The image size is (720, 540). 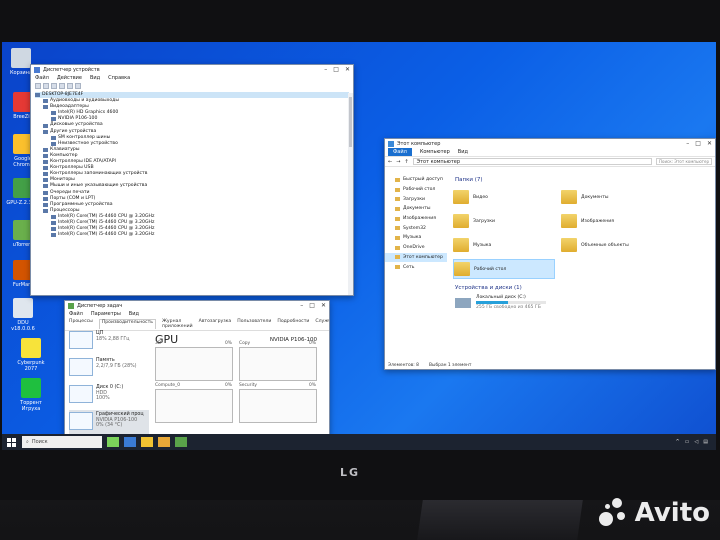 I want to click on desktop-icon: Торрент Игруха, so click(x=31, y=395).